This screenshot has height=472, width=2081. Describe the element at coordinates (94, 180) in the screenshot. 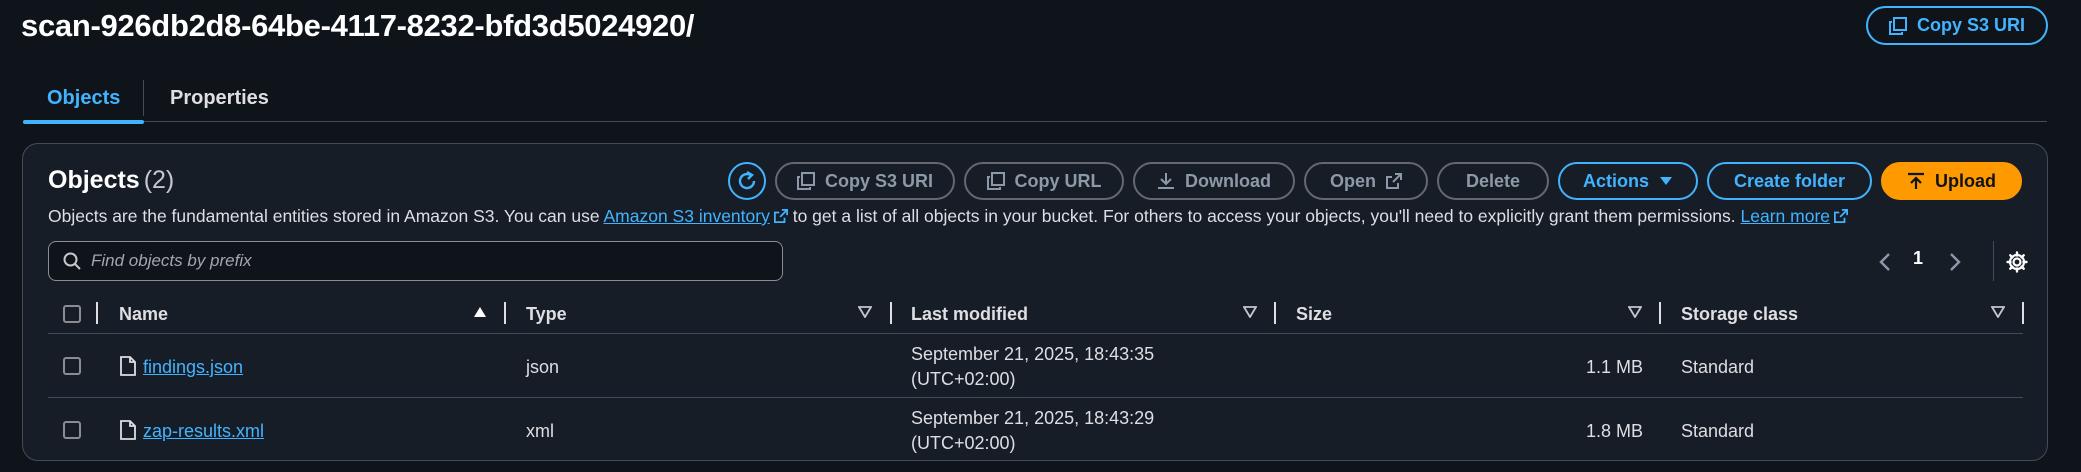

I see `objects-heading-text: Objects` at that location.